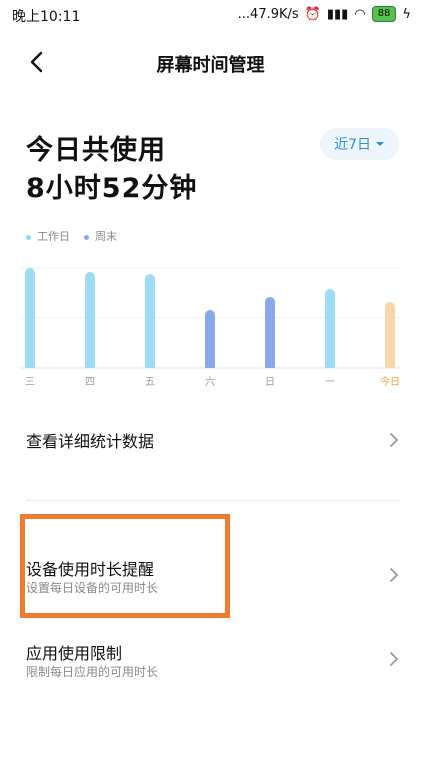 This screenshot has width=421, height=782. I want to click on status-bar: 晚上10:11 ...47.9K/s ⏰ ▮▮▮ ◠ 88 ϟ, so click(210, 14).